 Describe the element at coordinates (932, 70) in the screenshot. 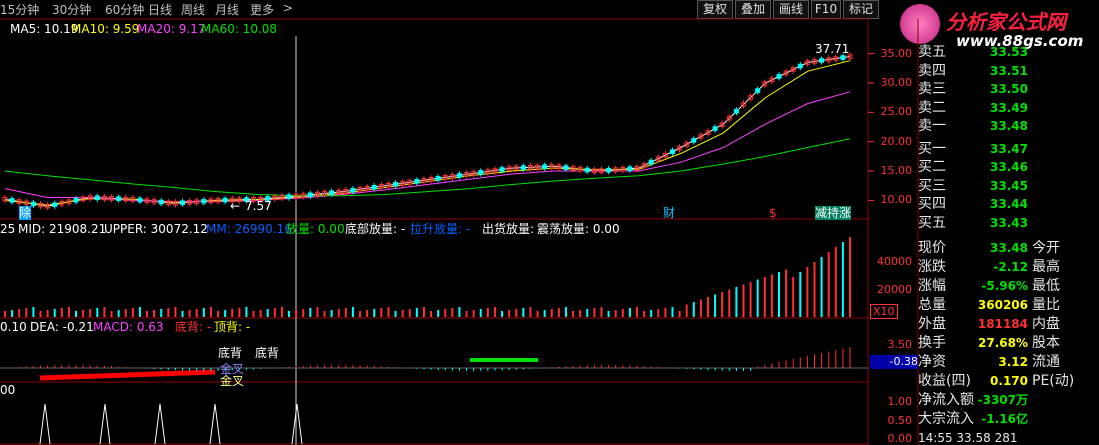

I see `ask-label: 卖四` at that location.